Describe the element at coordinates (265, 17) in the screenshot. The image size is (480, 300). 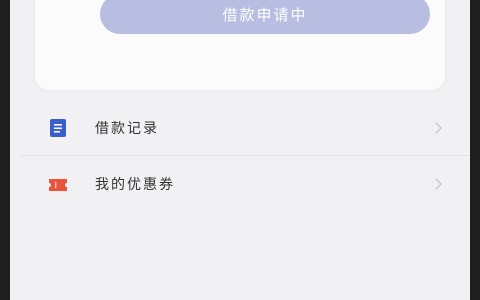
I see `loan-application-status-button: 借款申请中` at that location.